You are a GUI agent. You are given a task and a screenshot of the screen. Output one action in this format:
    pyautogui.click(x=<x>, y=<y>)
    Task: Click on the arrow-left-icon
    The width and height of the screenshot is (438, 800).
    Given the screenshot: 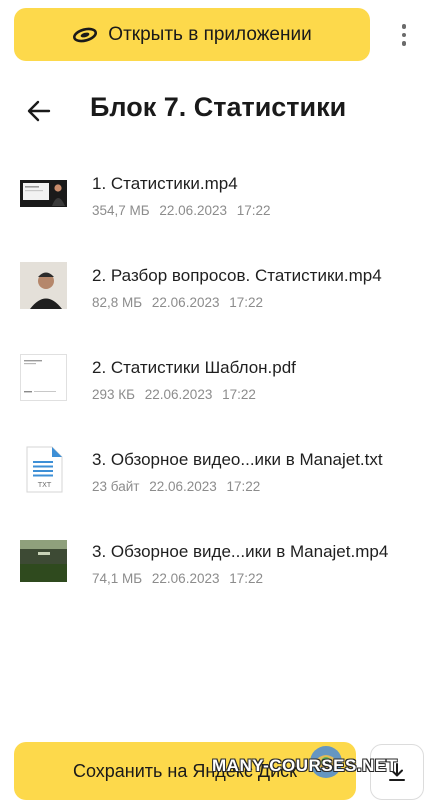 What is the action you would take?
    pyautogui.click(x=39, y=111)
    